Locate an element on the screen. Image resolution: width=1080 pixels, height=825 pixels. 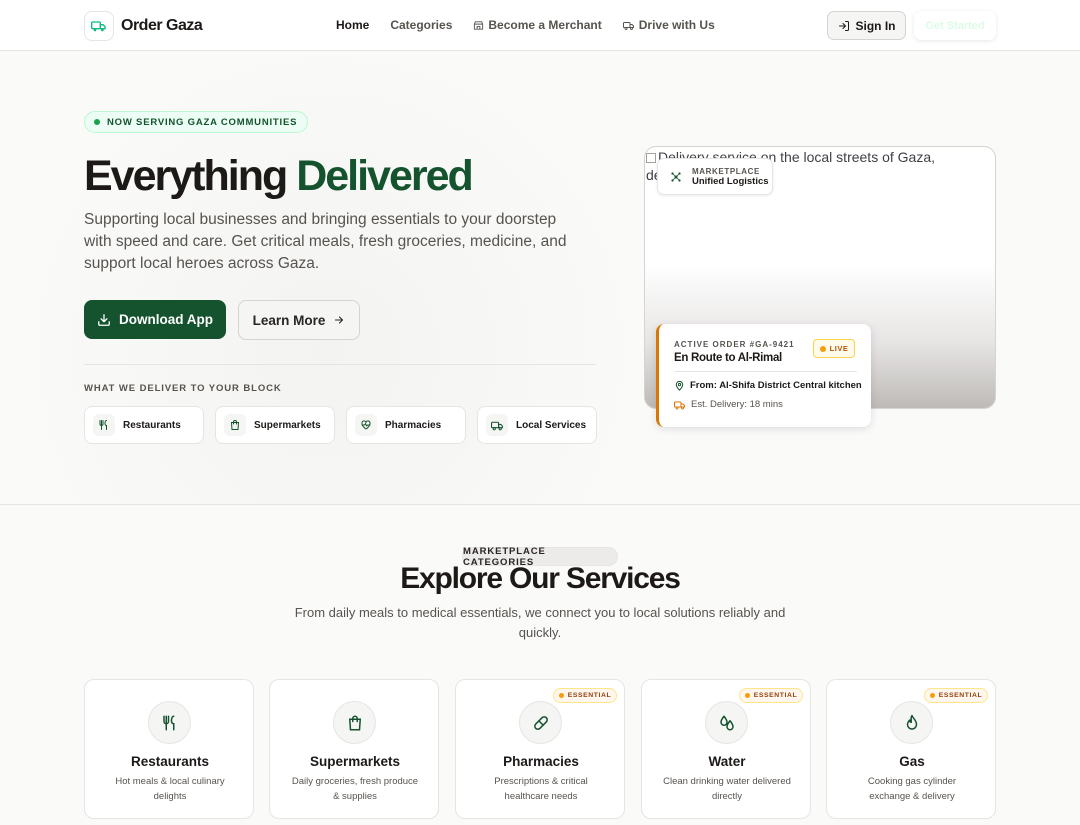
order-from: From: Al-Shifa District Central kitchen is located at coordinates (768, 385).